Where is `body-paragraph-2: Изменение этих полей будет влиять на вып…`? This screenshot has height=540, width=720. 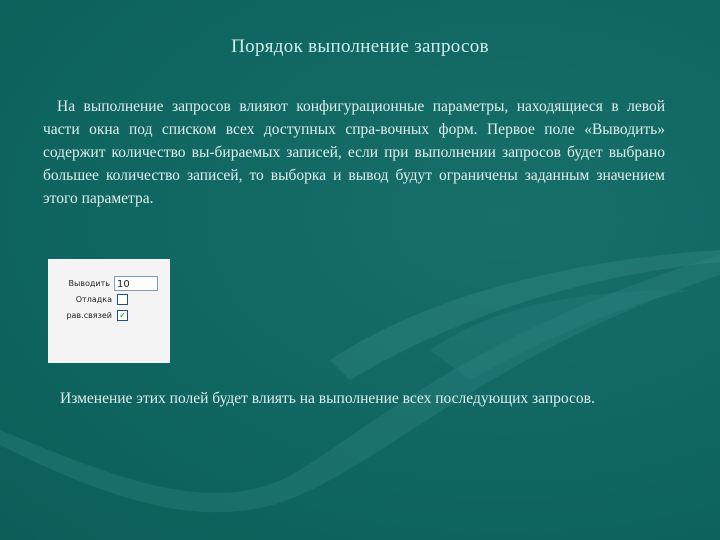
body-paragraph-2: Изменение этих полей будет влиять на вып… is located at coordinates (327, 398).